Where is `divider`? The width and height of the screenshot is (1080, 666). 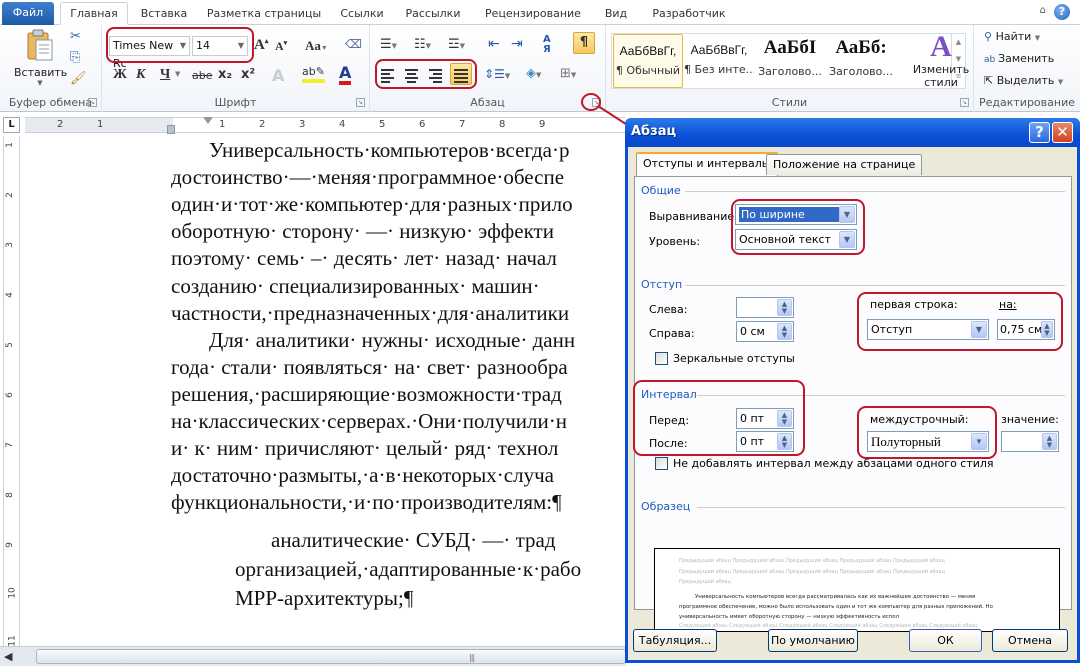
divider is located at coordinates (875, 191).